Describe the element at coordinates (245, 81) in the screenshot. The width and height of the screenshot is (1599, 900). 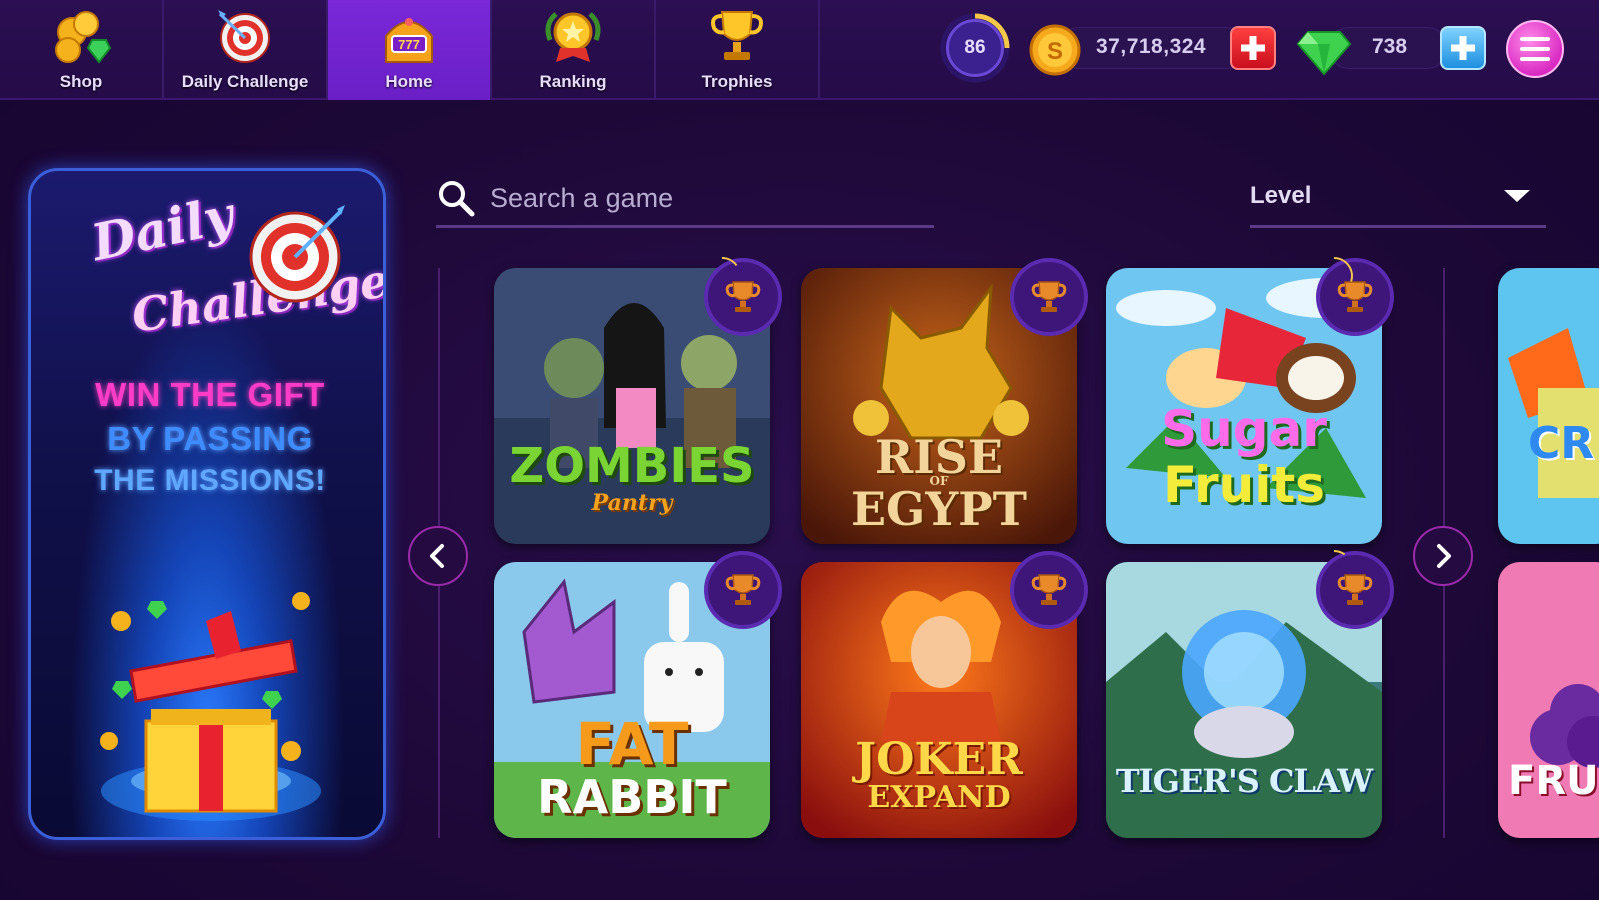
I see `tab-daily-challenge-label: Daily Challenge` at that location.